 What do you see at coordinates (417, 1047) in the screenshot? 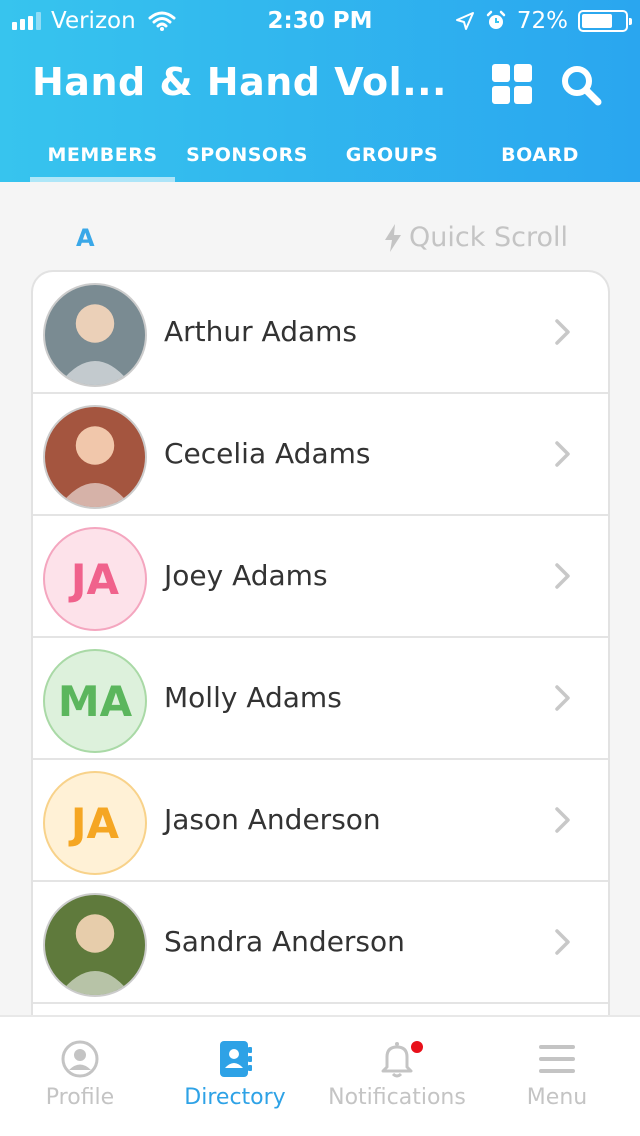
I see `notification-dot` at bounding box center [417, 1047].